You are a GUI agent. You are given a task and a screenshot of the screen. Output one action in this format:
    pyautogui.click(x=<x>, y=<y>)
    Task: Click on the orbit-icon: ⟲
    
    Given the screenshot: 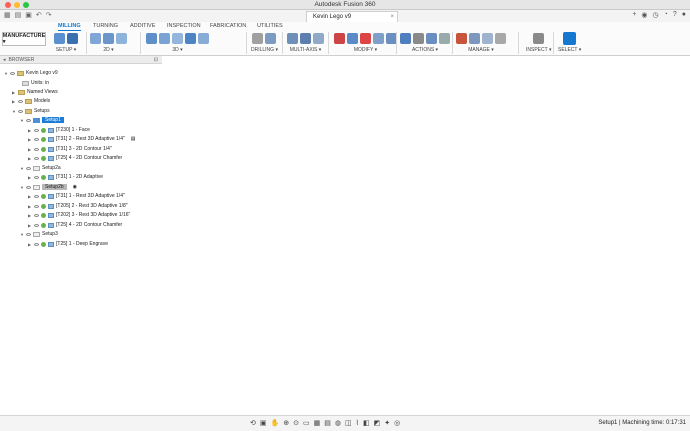 What is the action you would take?
    pyautogui.click(x=253, y=423)
    